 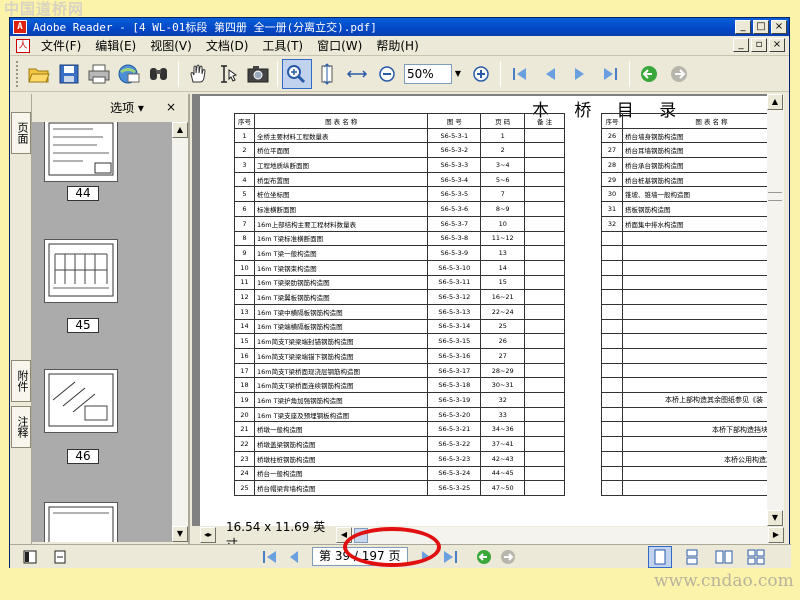 What do you see at coordinates (544, 414) in the screenshot?
I see `cell-remark` at bounding box center [544, 414].